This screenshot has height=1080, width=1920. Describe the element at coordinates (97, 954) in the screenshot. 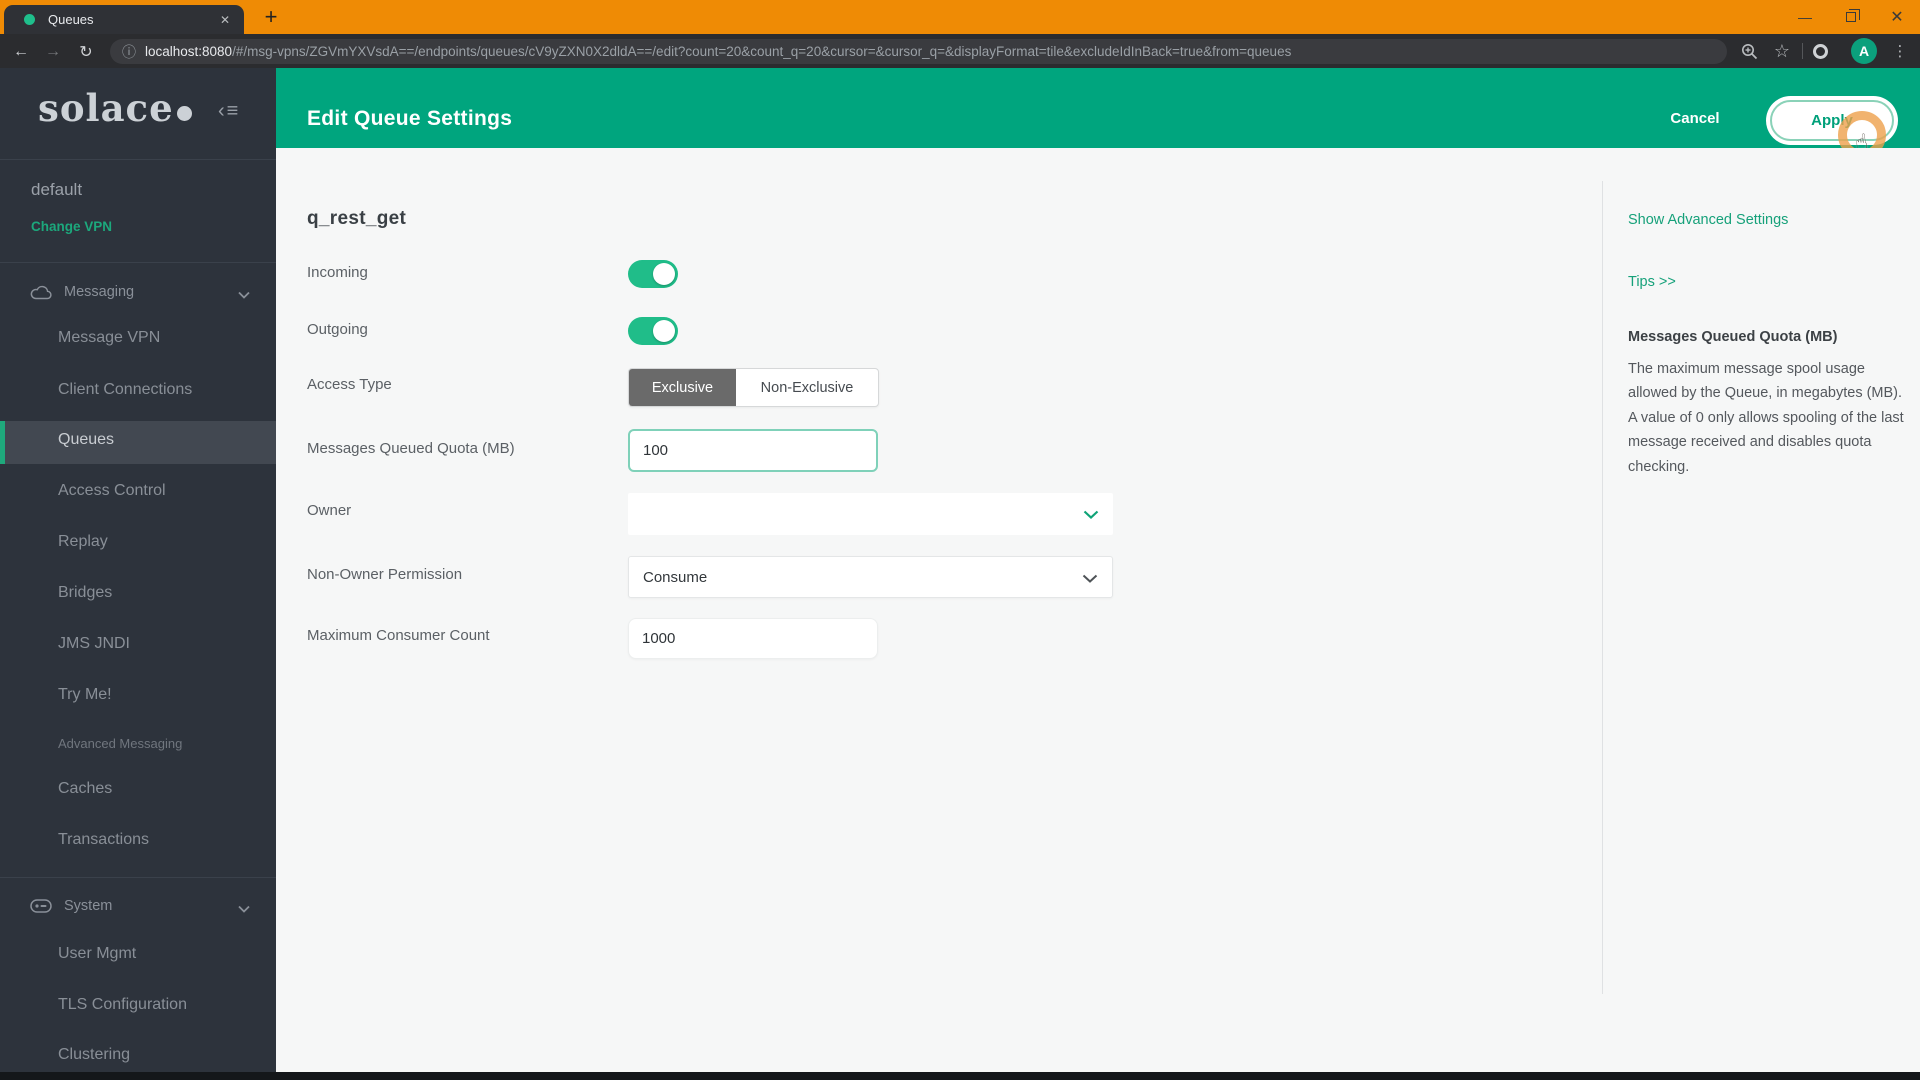

I see `sidebar-item-user-mgmt: User Mgmt` at that location.